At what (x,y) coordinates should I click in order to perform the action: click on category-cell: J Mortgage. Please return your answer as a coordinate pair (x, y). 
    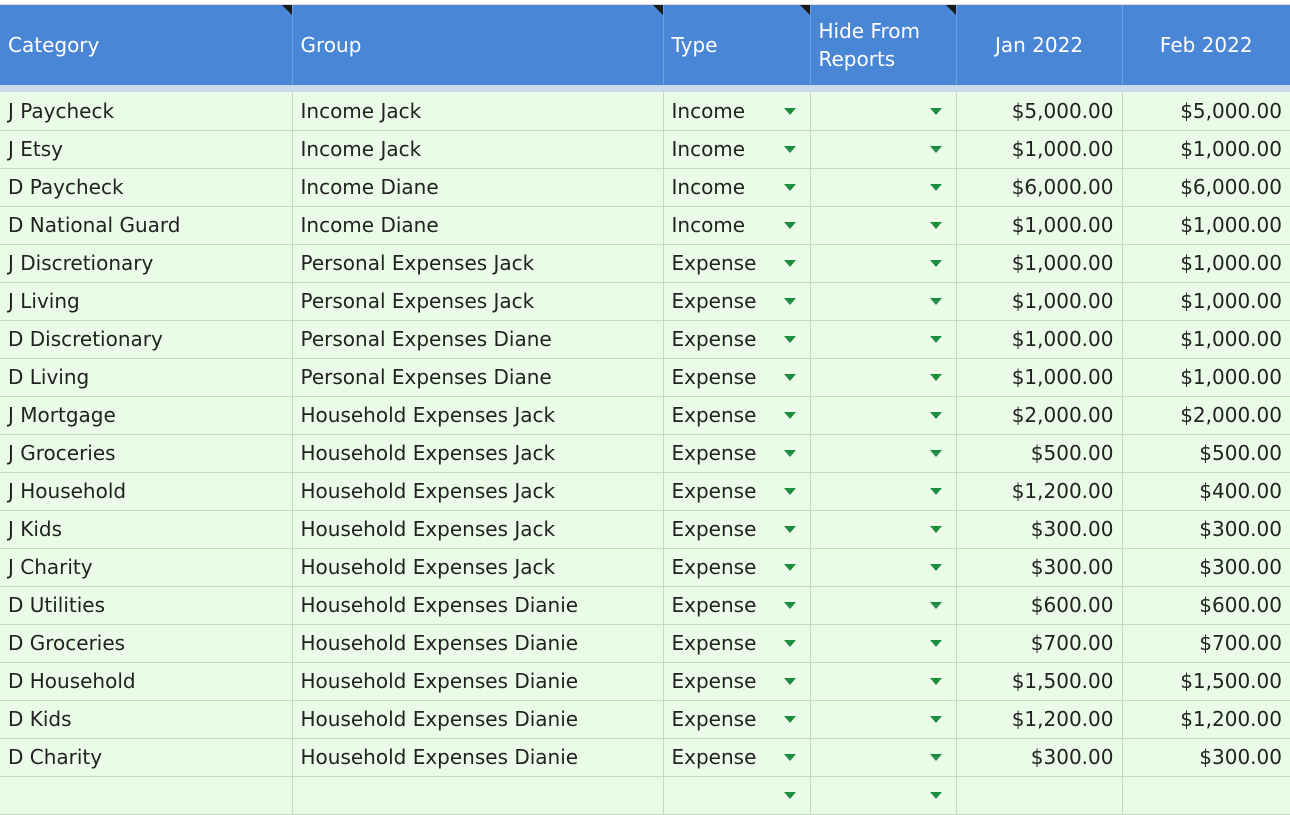
    Looking at the image, I should click on (146, 415).